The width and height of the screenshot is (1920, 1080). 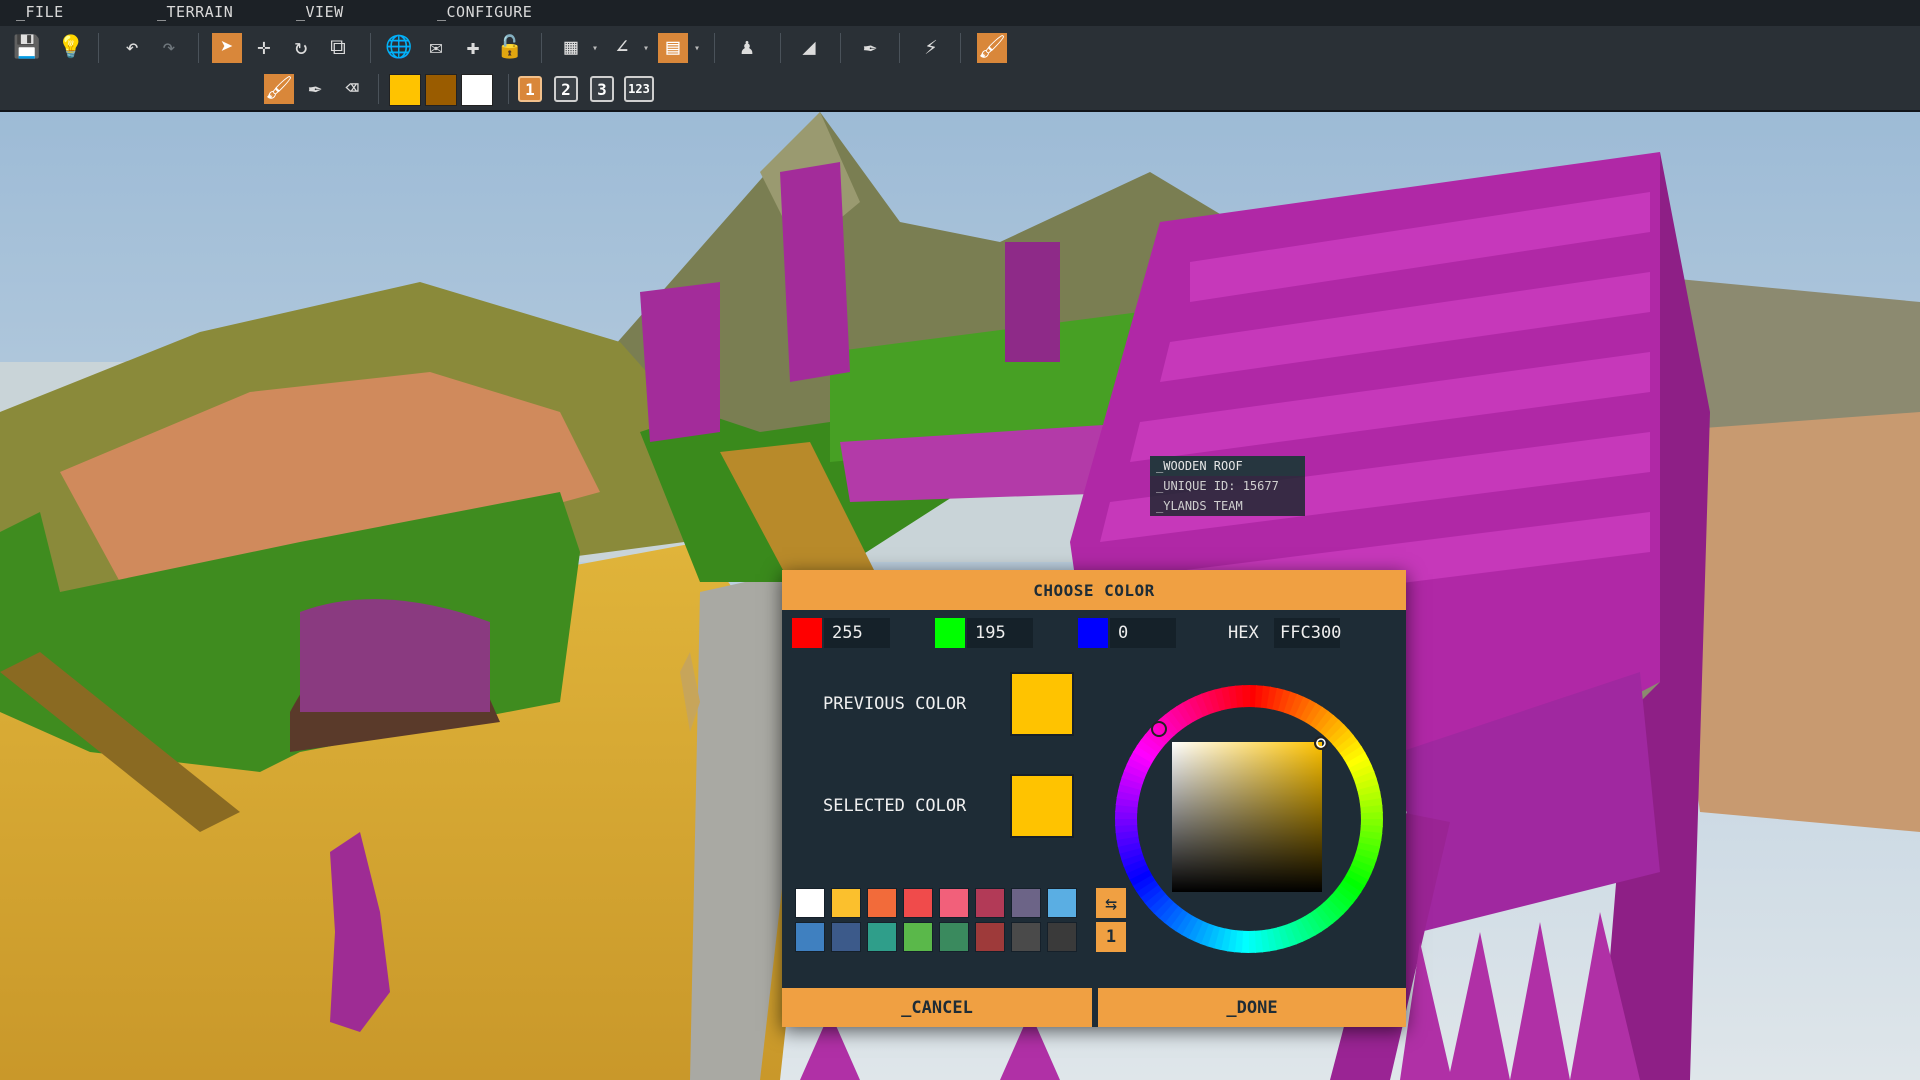 What do you see at coordinates (807, 633) in the screenshot?
I see `red-channel-swatch` at bounding box center [807, 633].